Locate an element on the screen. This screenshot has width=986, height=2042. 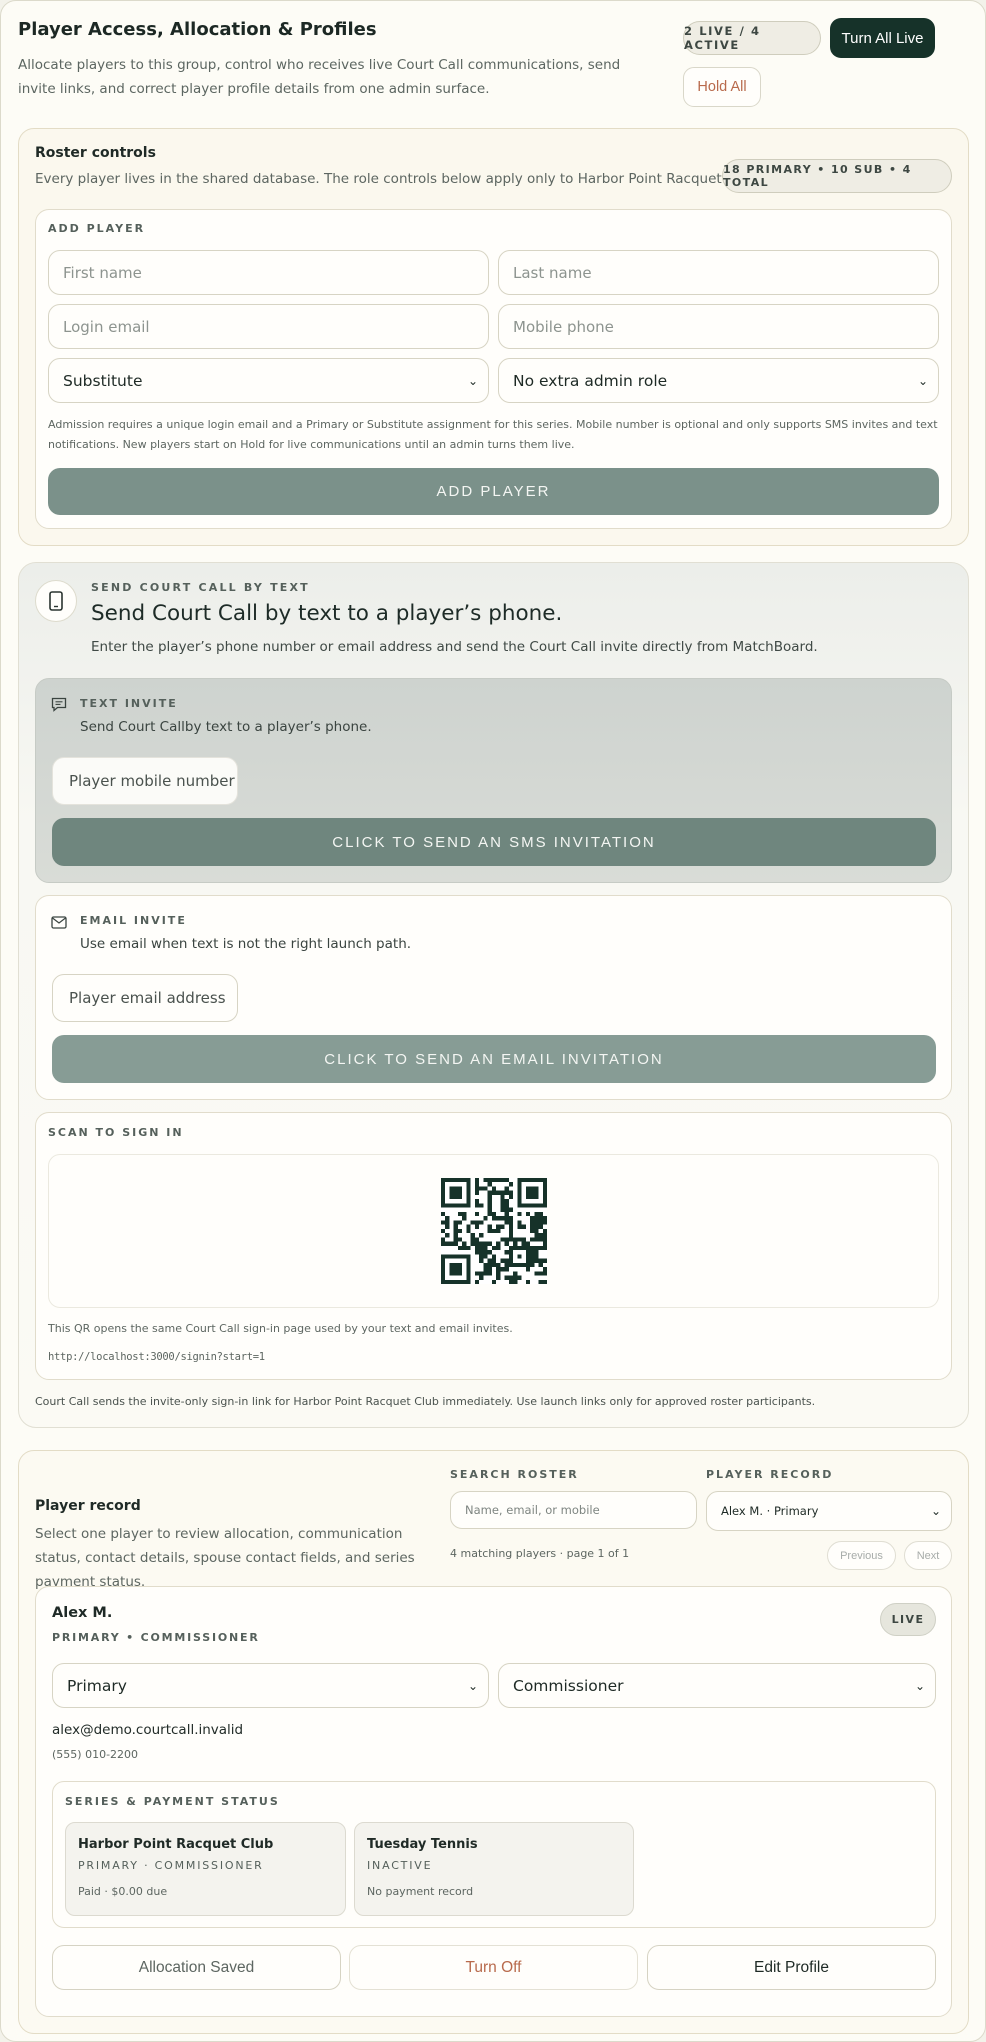
allocation-saved-button: Allocation Saved is located at coordinates (196, 1967).